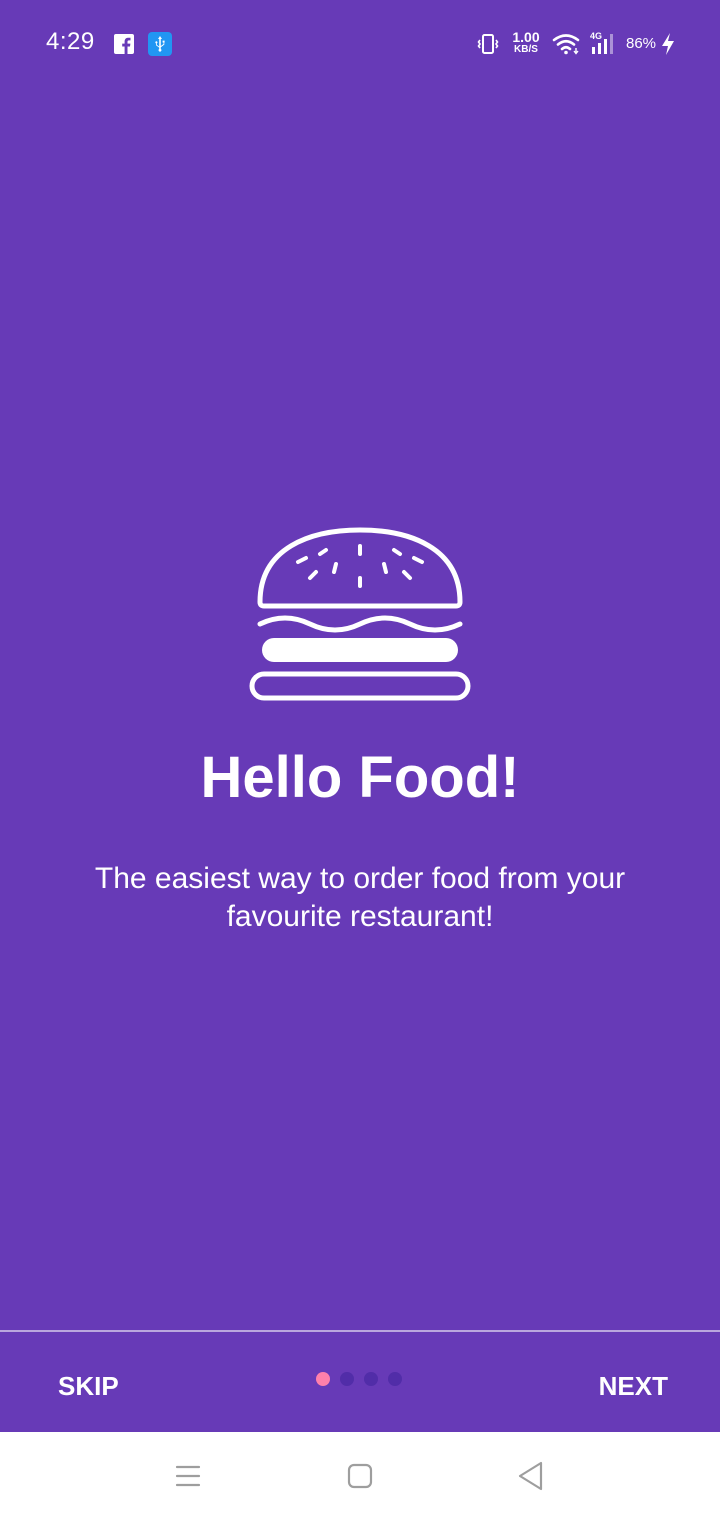 The height and width of the screenshot is (1520, 720). What do you see at coordinates (360, 777) in the screenshot?
I see `onboarding-title: Hello Food!` at bounding box center [360, 777].